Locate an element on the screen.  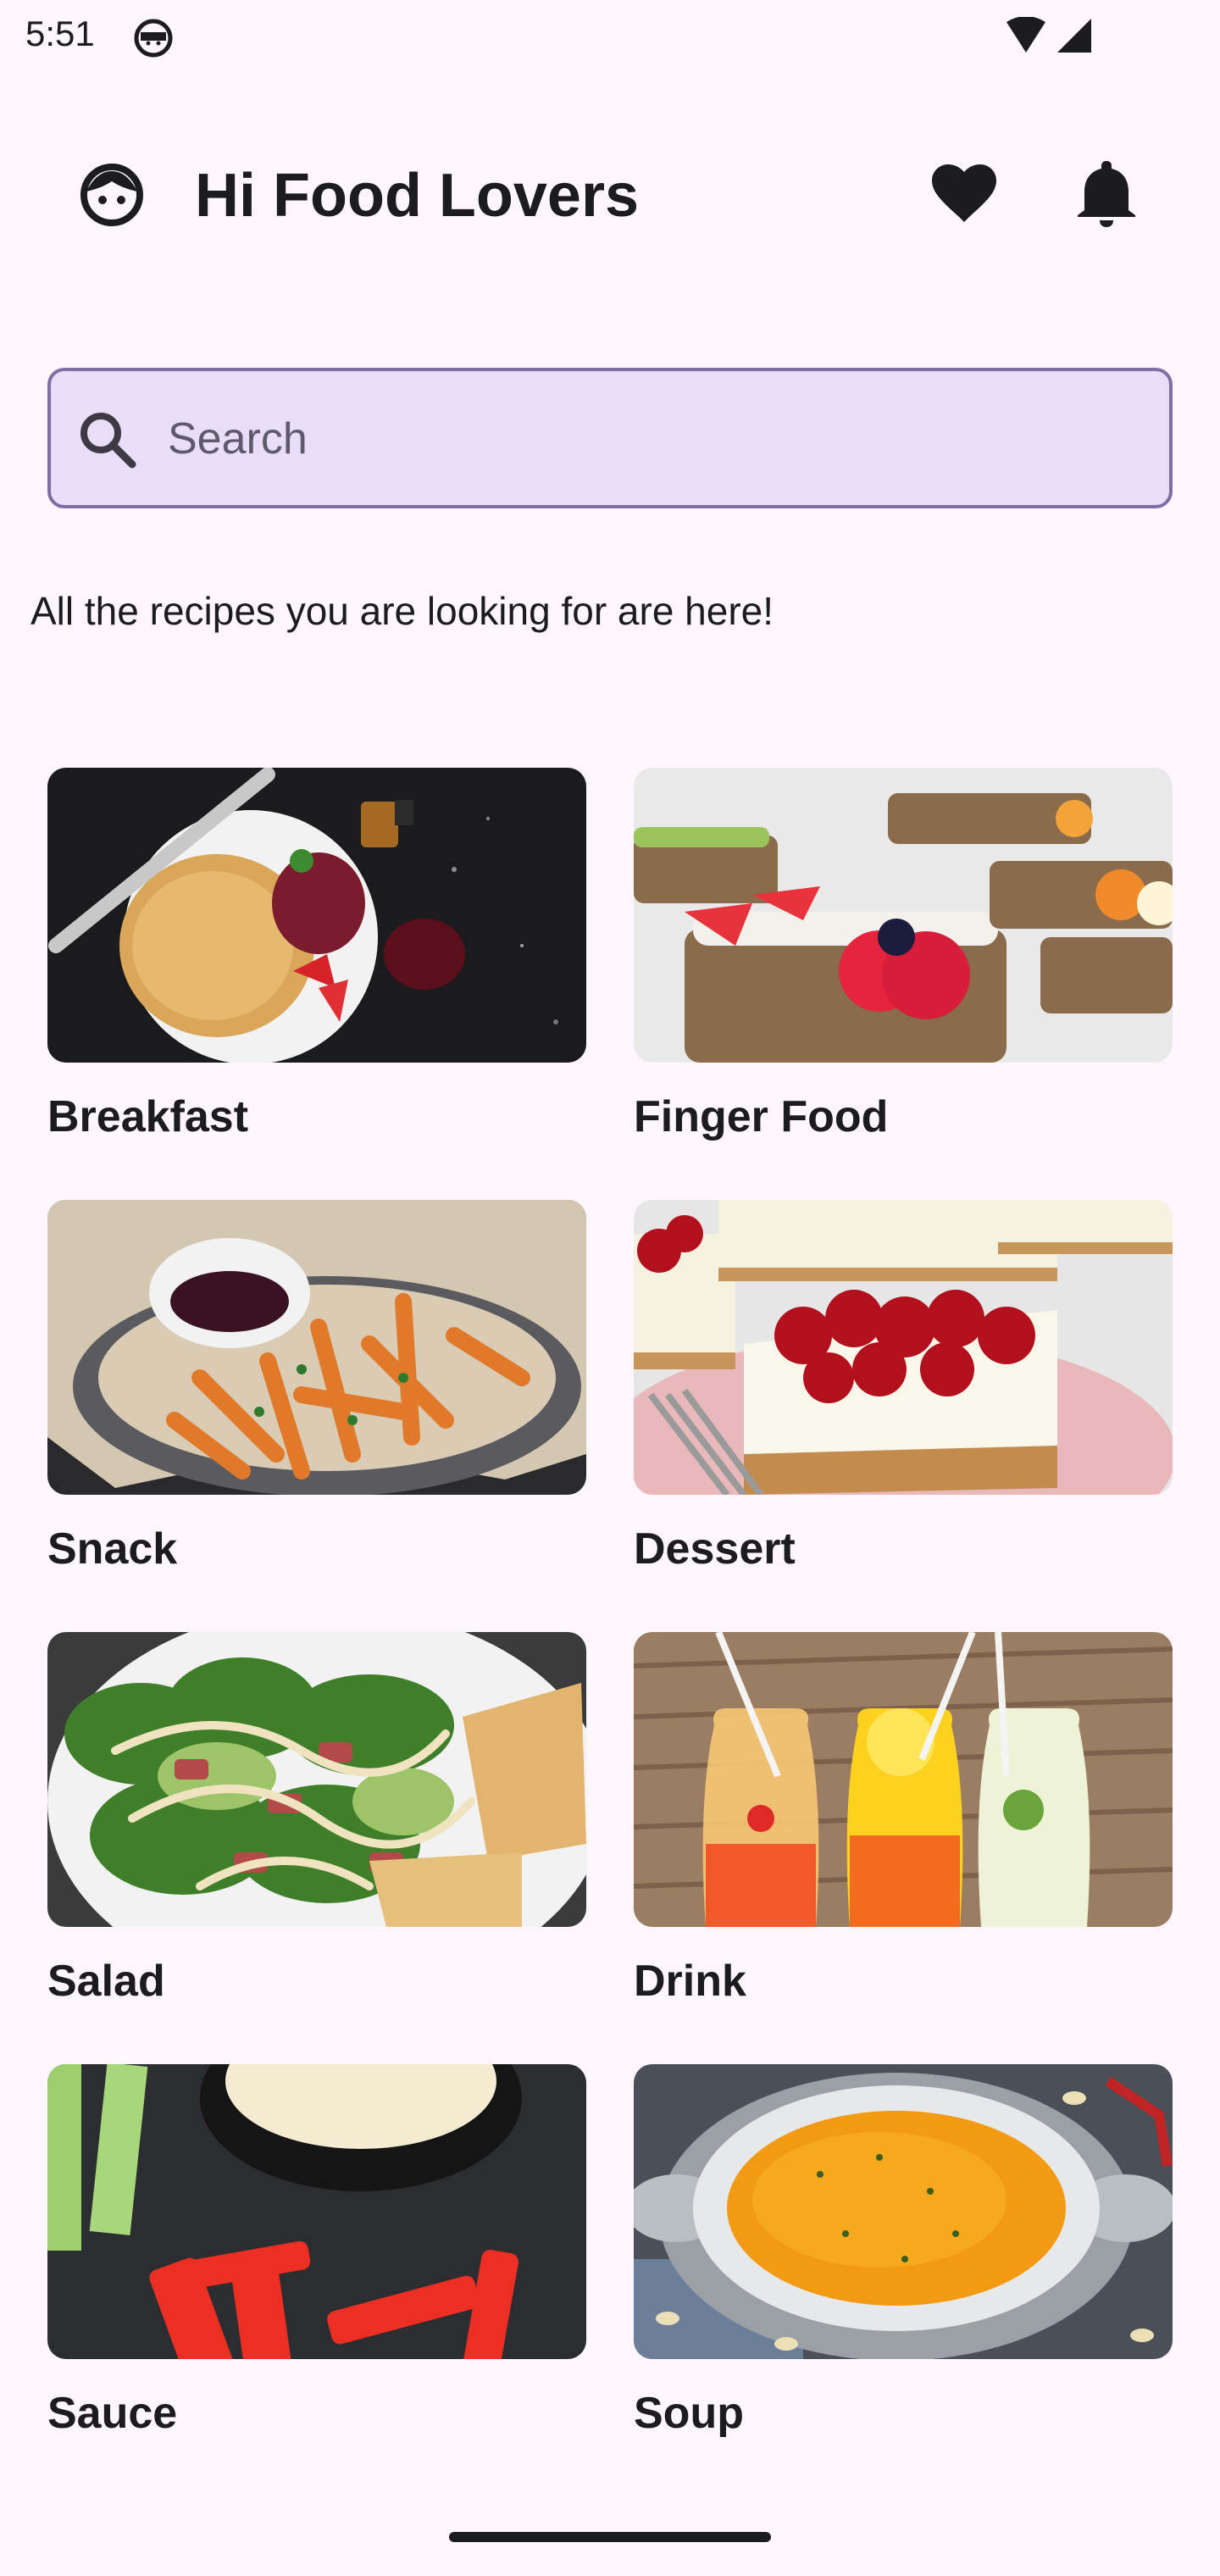
snack-image is located at coordinates (316, 1347).